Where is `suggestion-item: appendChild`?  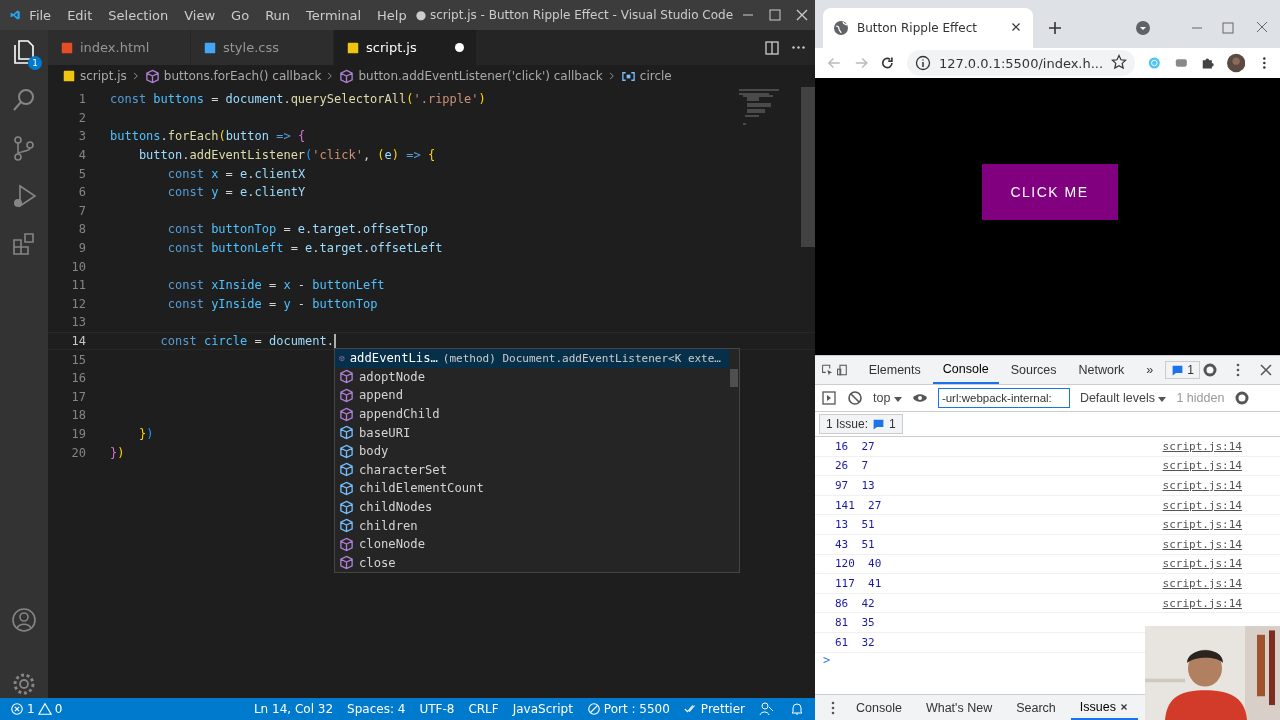
suggestion-item: appendChild is located at coordinates (532, 414).